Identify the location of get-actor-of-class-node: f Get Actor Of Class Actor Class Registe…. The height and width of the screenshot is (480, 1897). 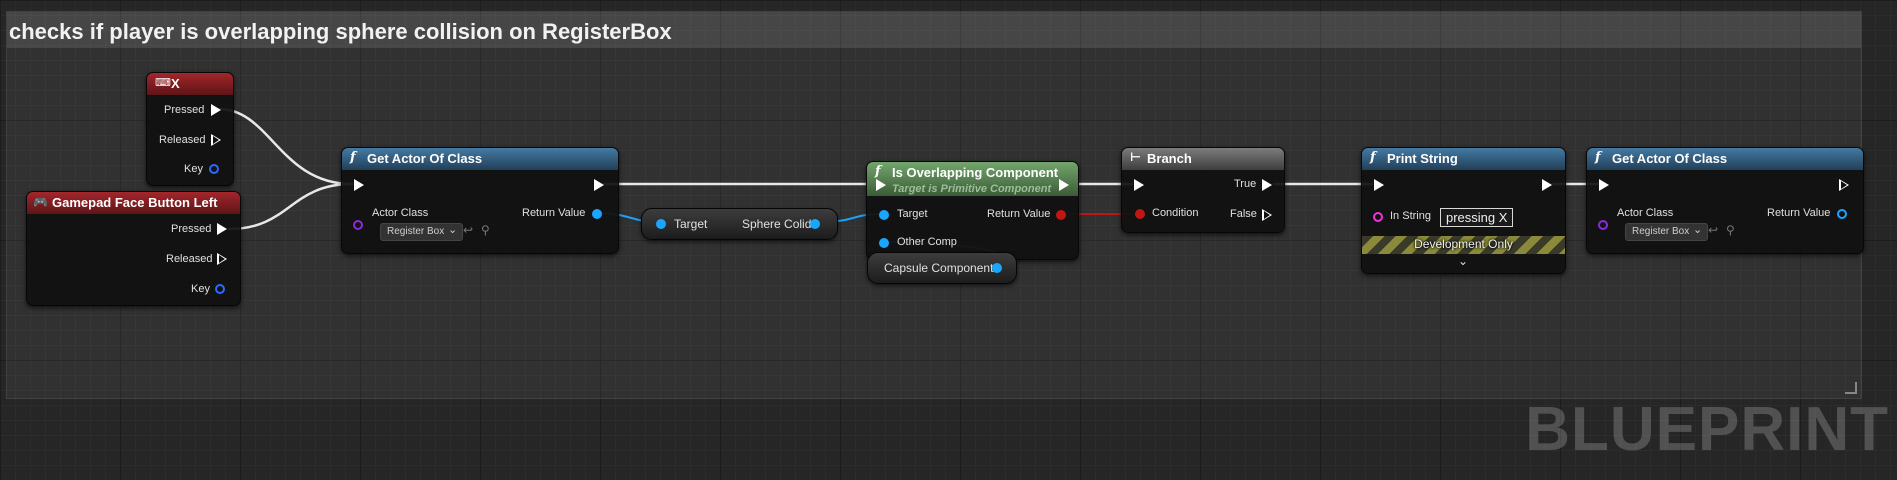
(480, 200).